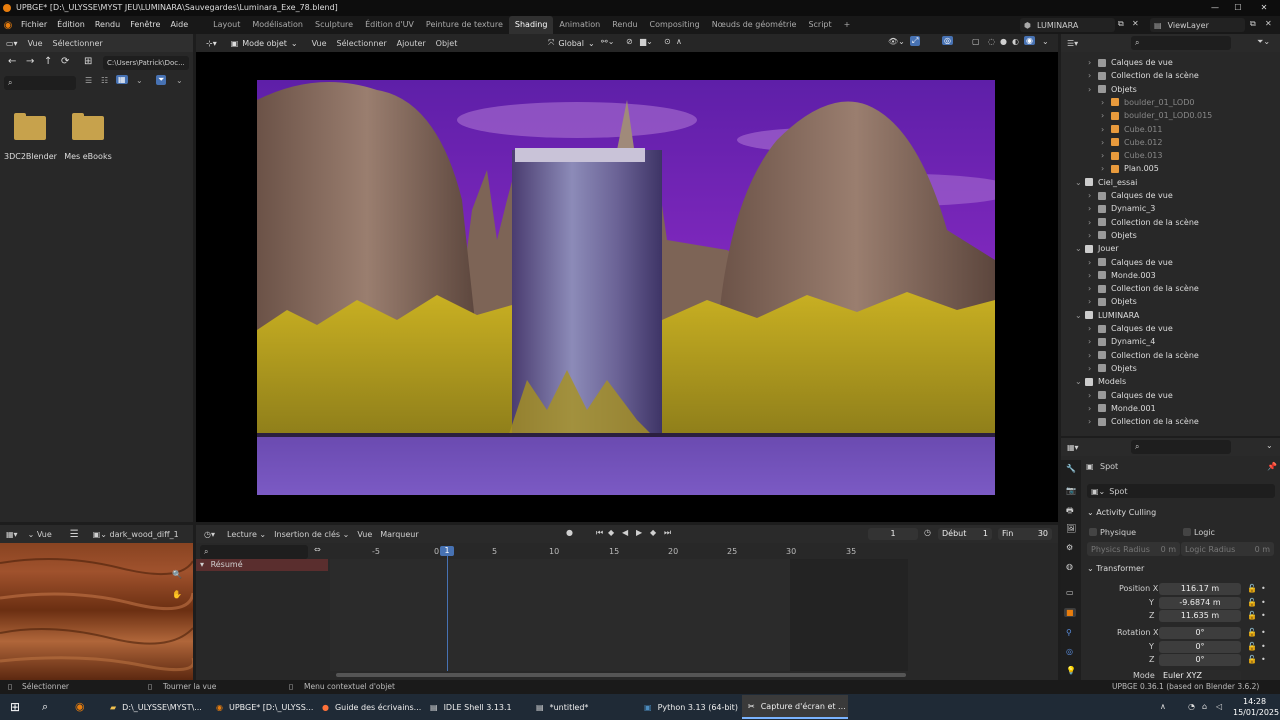  What do you see at coordinates (319, 43) in the screenshot?
I see `vp-menu-view: Vue` at bounding box center [319, 43].